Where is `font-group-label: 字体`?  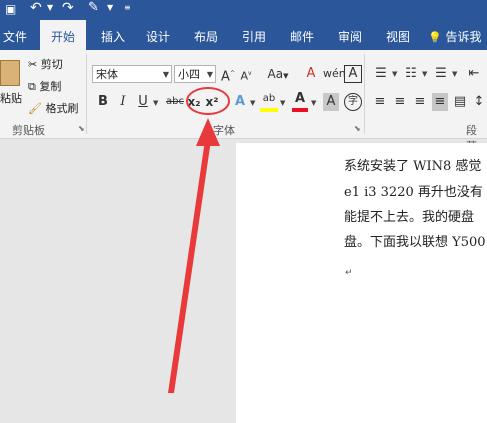 font-group-label: 字体 is located at coordinates (224, 130).